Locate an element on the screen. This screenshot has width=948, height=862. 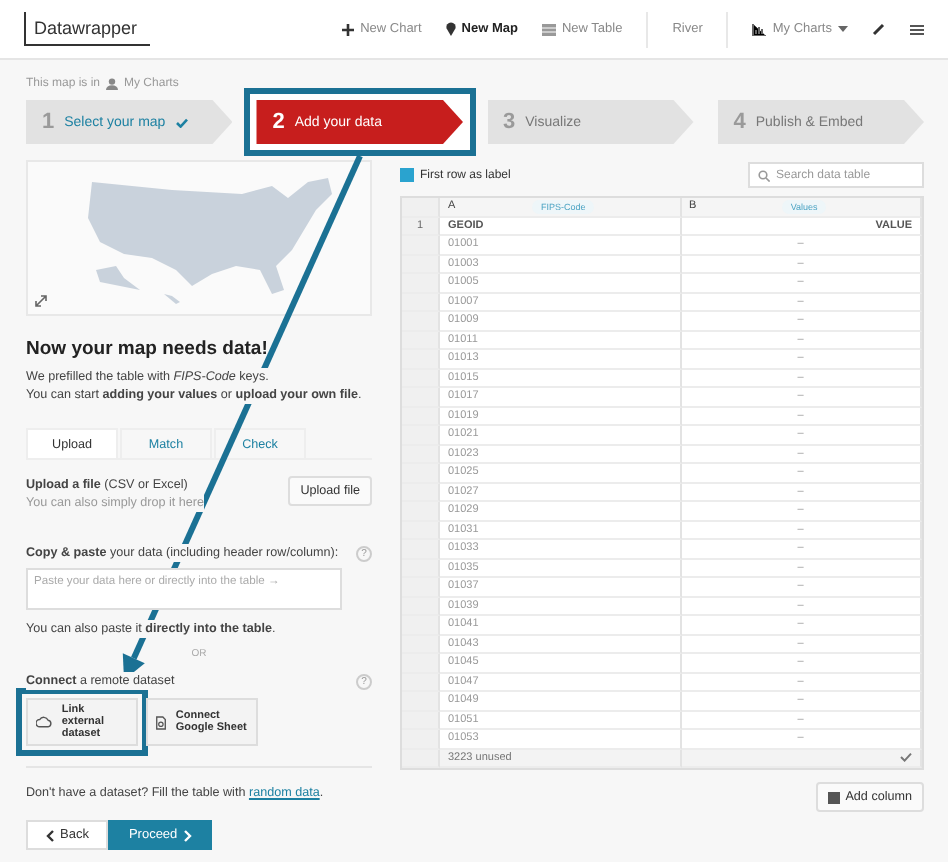
pen-icon is located at coordinates (879, 29).